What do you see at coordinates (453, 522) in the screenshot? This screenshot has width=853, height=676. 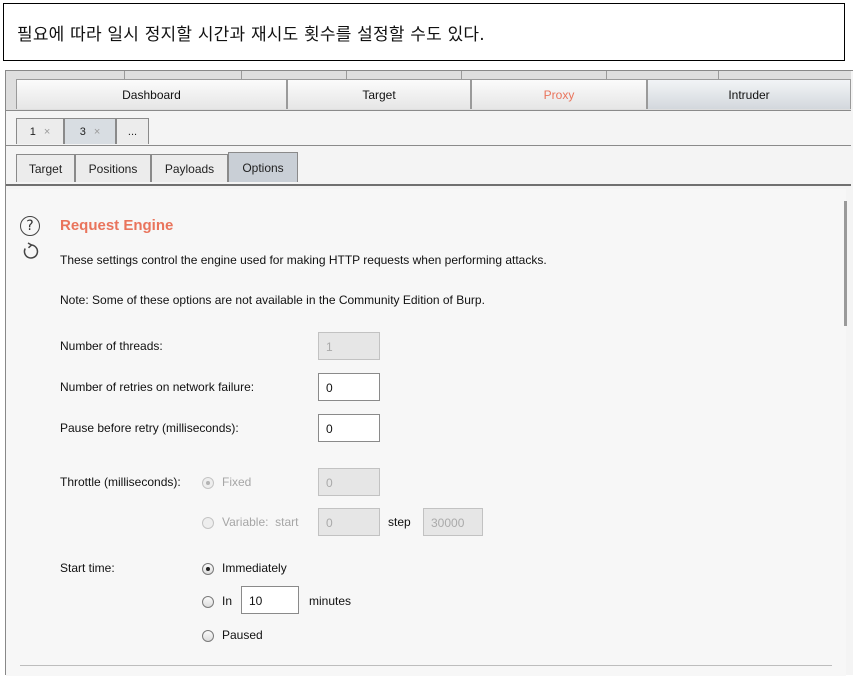 I see `step-input: 30000` at bounding box center [453, 522].